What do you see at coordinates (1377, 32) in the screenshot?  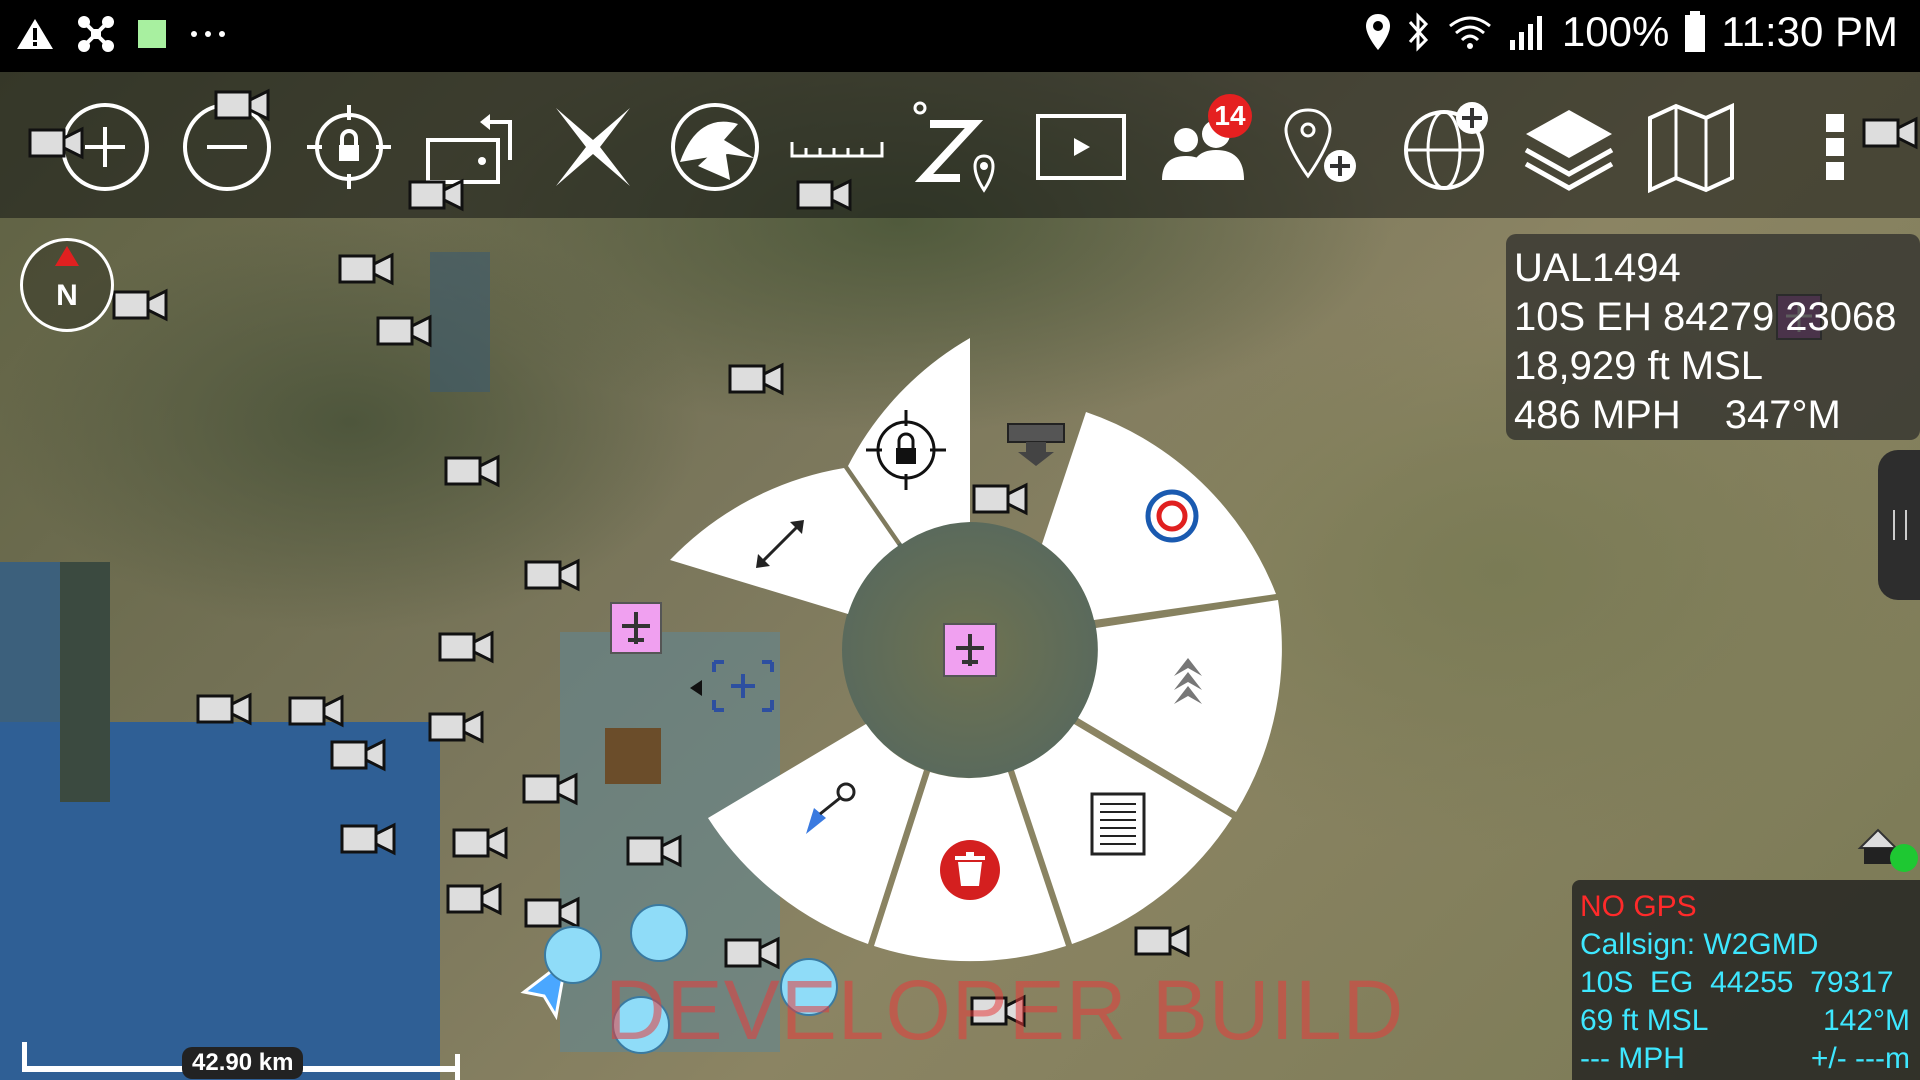 I see `location-icon` at bounding box center [1377, 32].